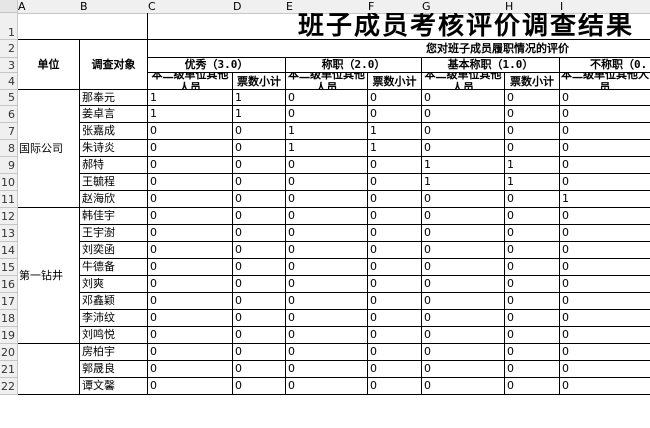 The height and width of the screenshot is (428, 650). What do you see at coordinates (114, 318) in the screenshot?
I see `table-cell-name: 李沛纹` at bounding box center [114, 318].